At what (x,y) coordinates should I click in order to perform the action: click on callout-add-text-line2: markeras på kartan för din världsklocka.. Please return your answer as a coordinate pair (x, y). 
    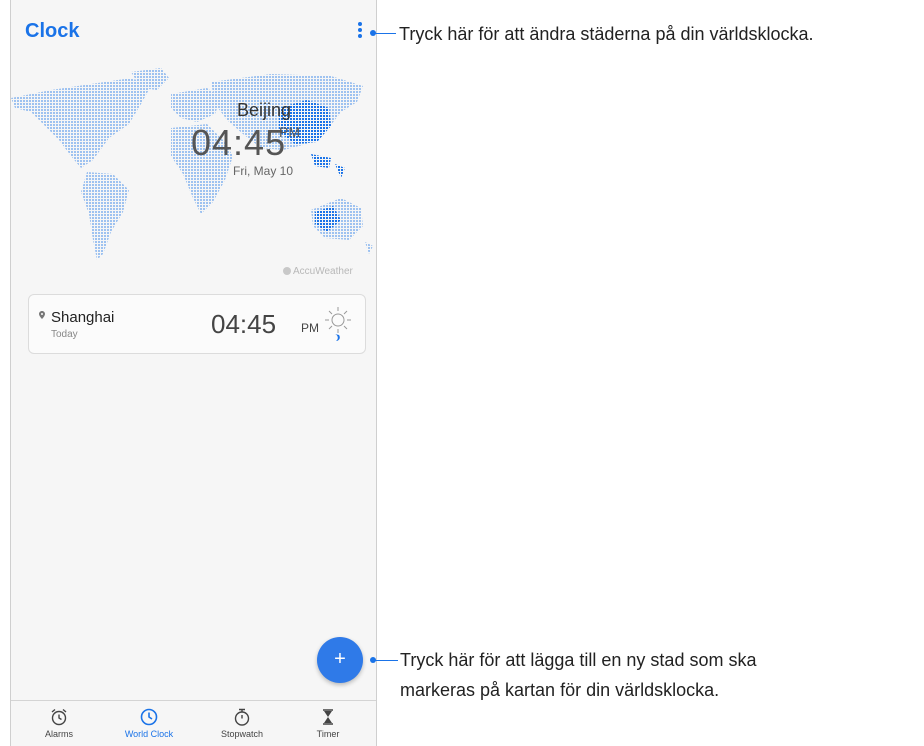
    Looking at the image, I should click on (560, 690).